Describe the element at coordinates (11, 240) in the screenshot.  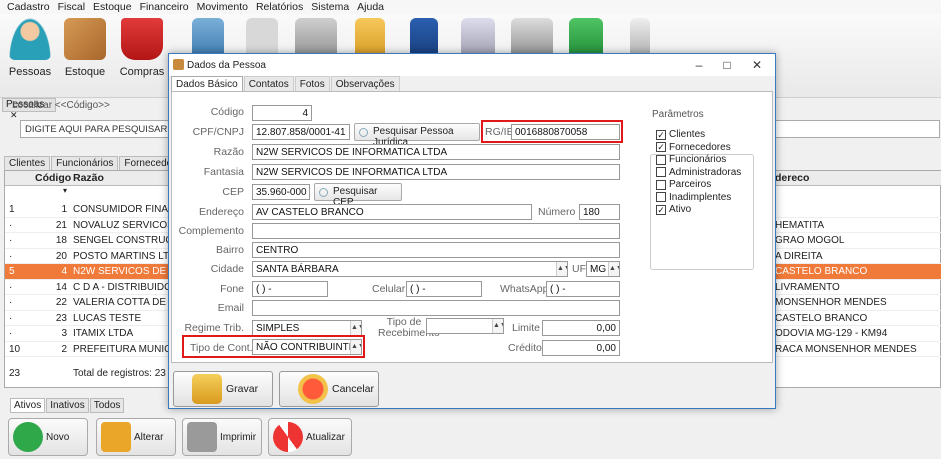
I see `row-index: ·` at that location.